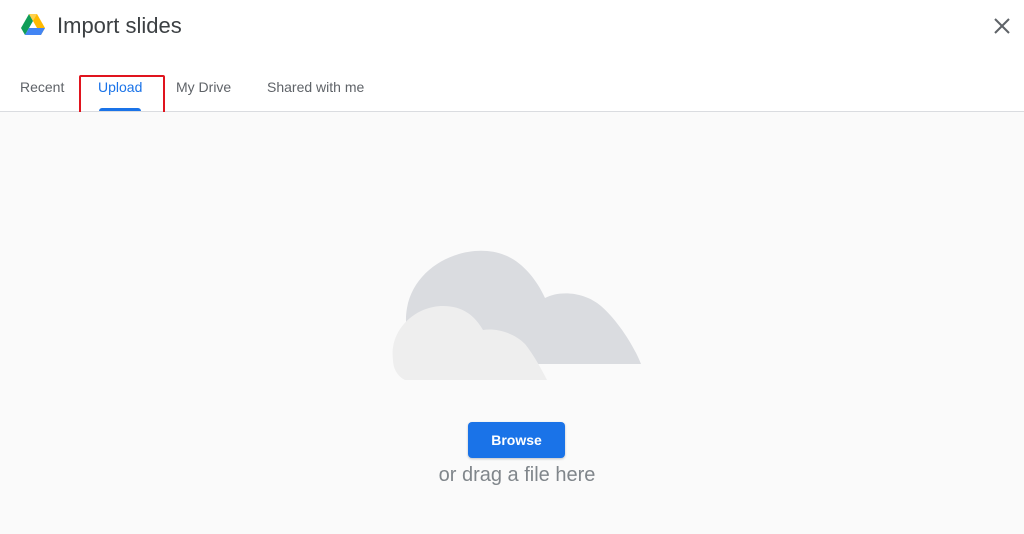 Image resolution: width=1024 pixels, height=534 pixels. What do you see at coordinates (33, 25) in the screenshot?
I see `google-drive-icon` at bounding box center [33, 25].